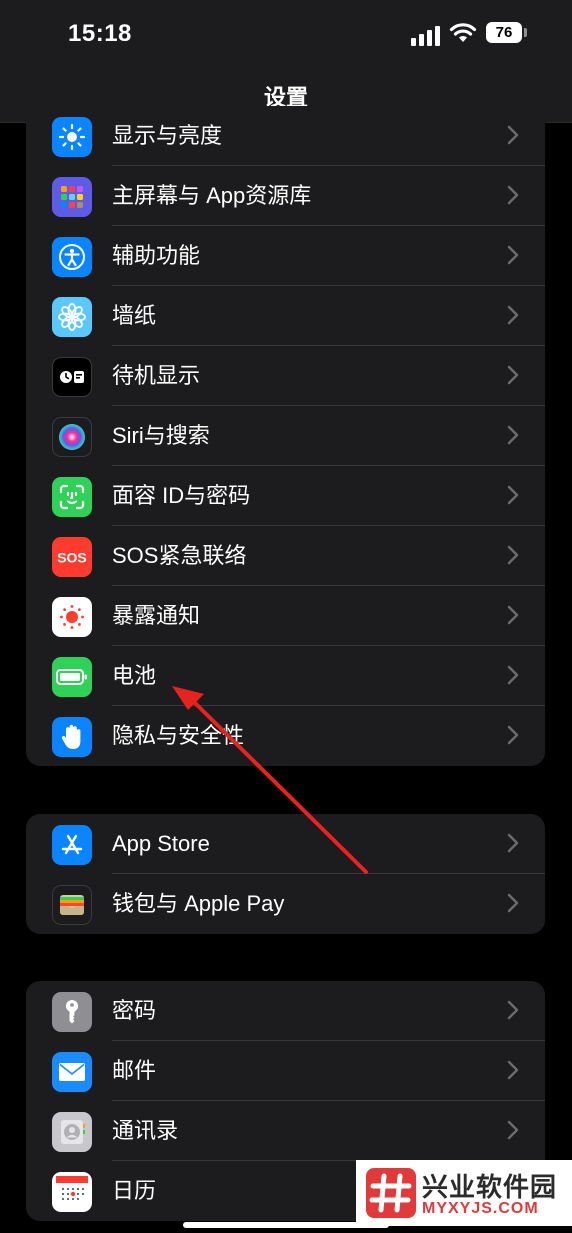 This screenshot has height=1233, width=572. I want to click on sun-icon, so click(72, 137).